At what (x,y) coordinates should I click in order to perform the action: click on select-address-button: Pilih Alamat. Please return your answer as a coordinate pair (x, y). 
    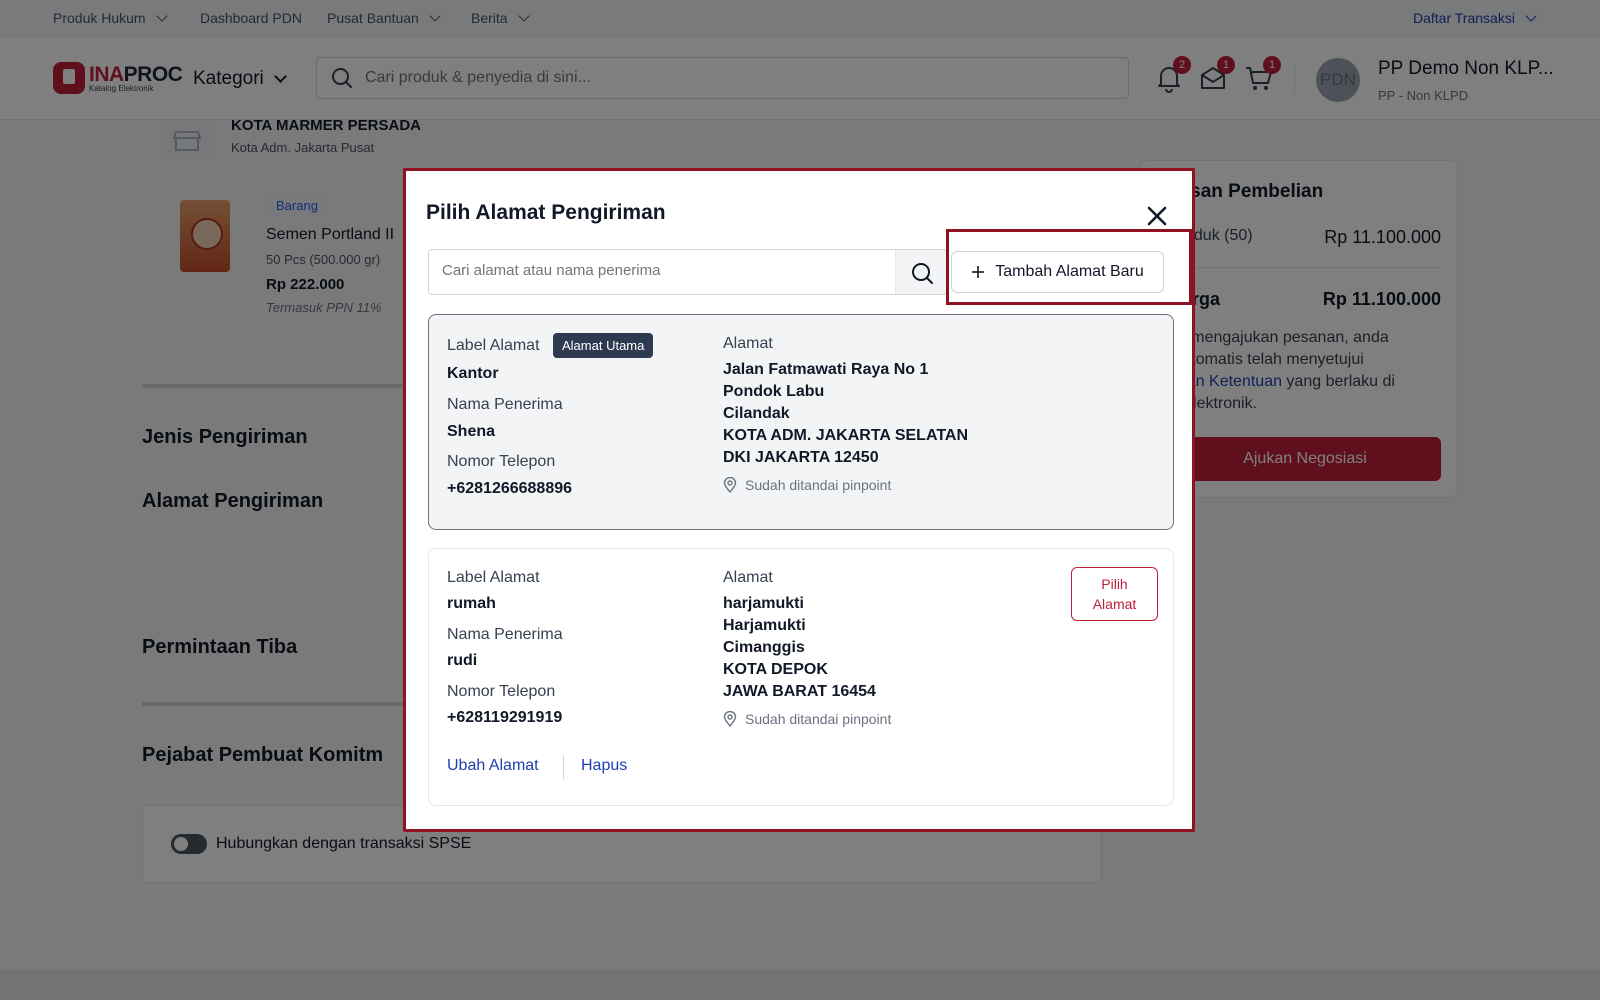
    Looking at the image, I should click on (1114, 594).